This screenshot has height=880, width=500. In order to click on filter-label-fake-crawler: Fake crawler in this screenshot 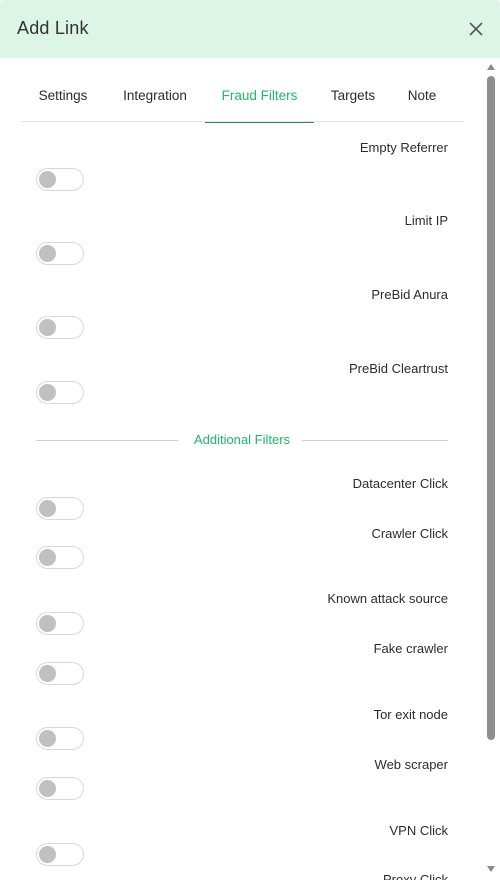, I will do `click(410, 648)`.